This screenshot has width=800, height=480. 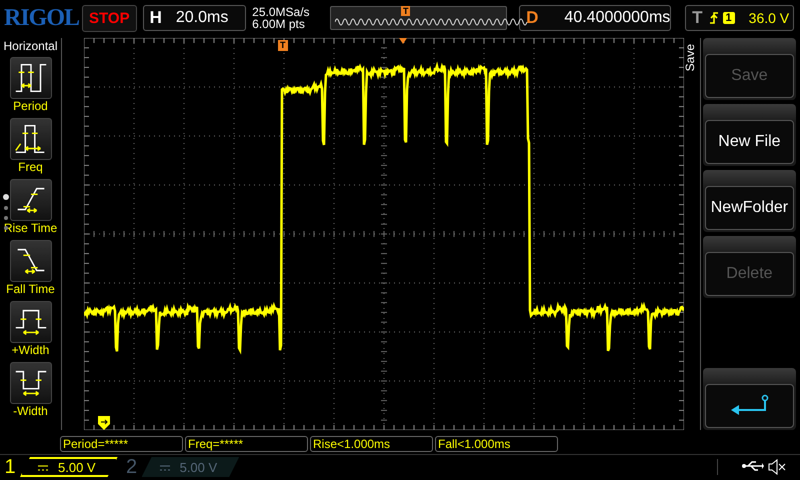 I want to click on menu-title: Save, so click(x=690, y=58).